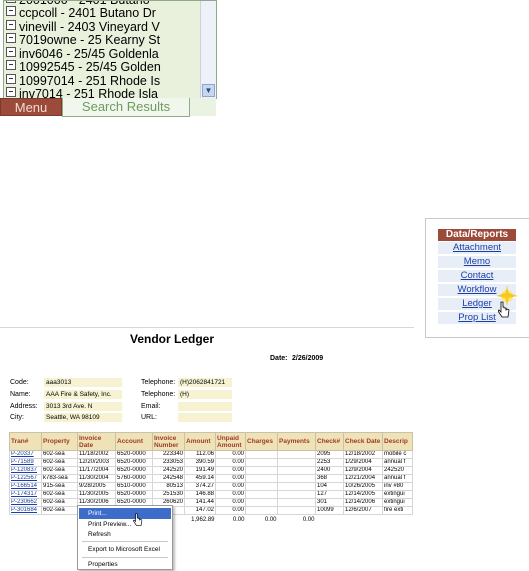 This screenshot has width=529, height=571. What do you see at coordinates (25, 470) in the screenshot?
I see `tran-link: P-120837` at bounding box center [25, 470].